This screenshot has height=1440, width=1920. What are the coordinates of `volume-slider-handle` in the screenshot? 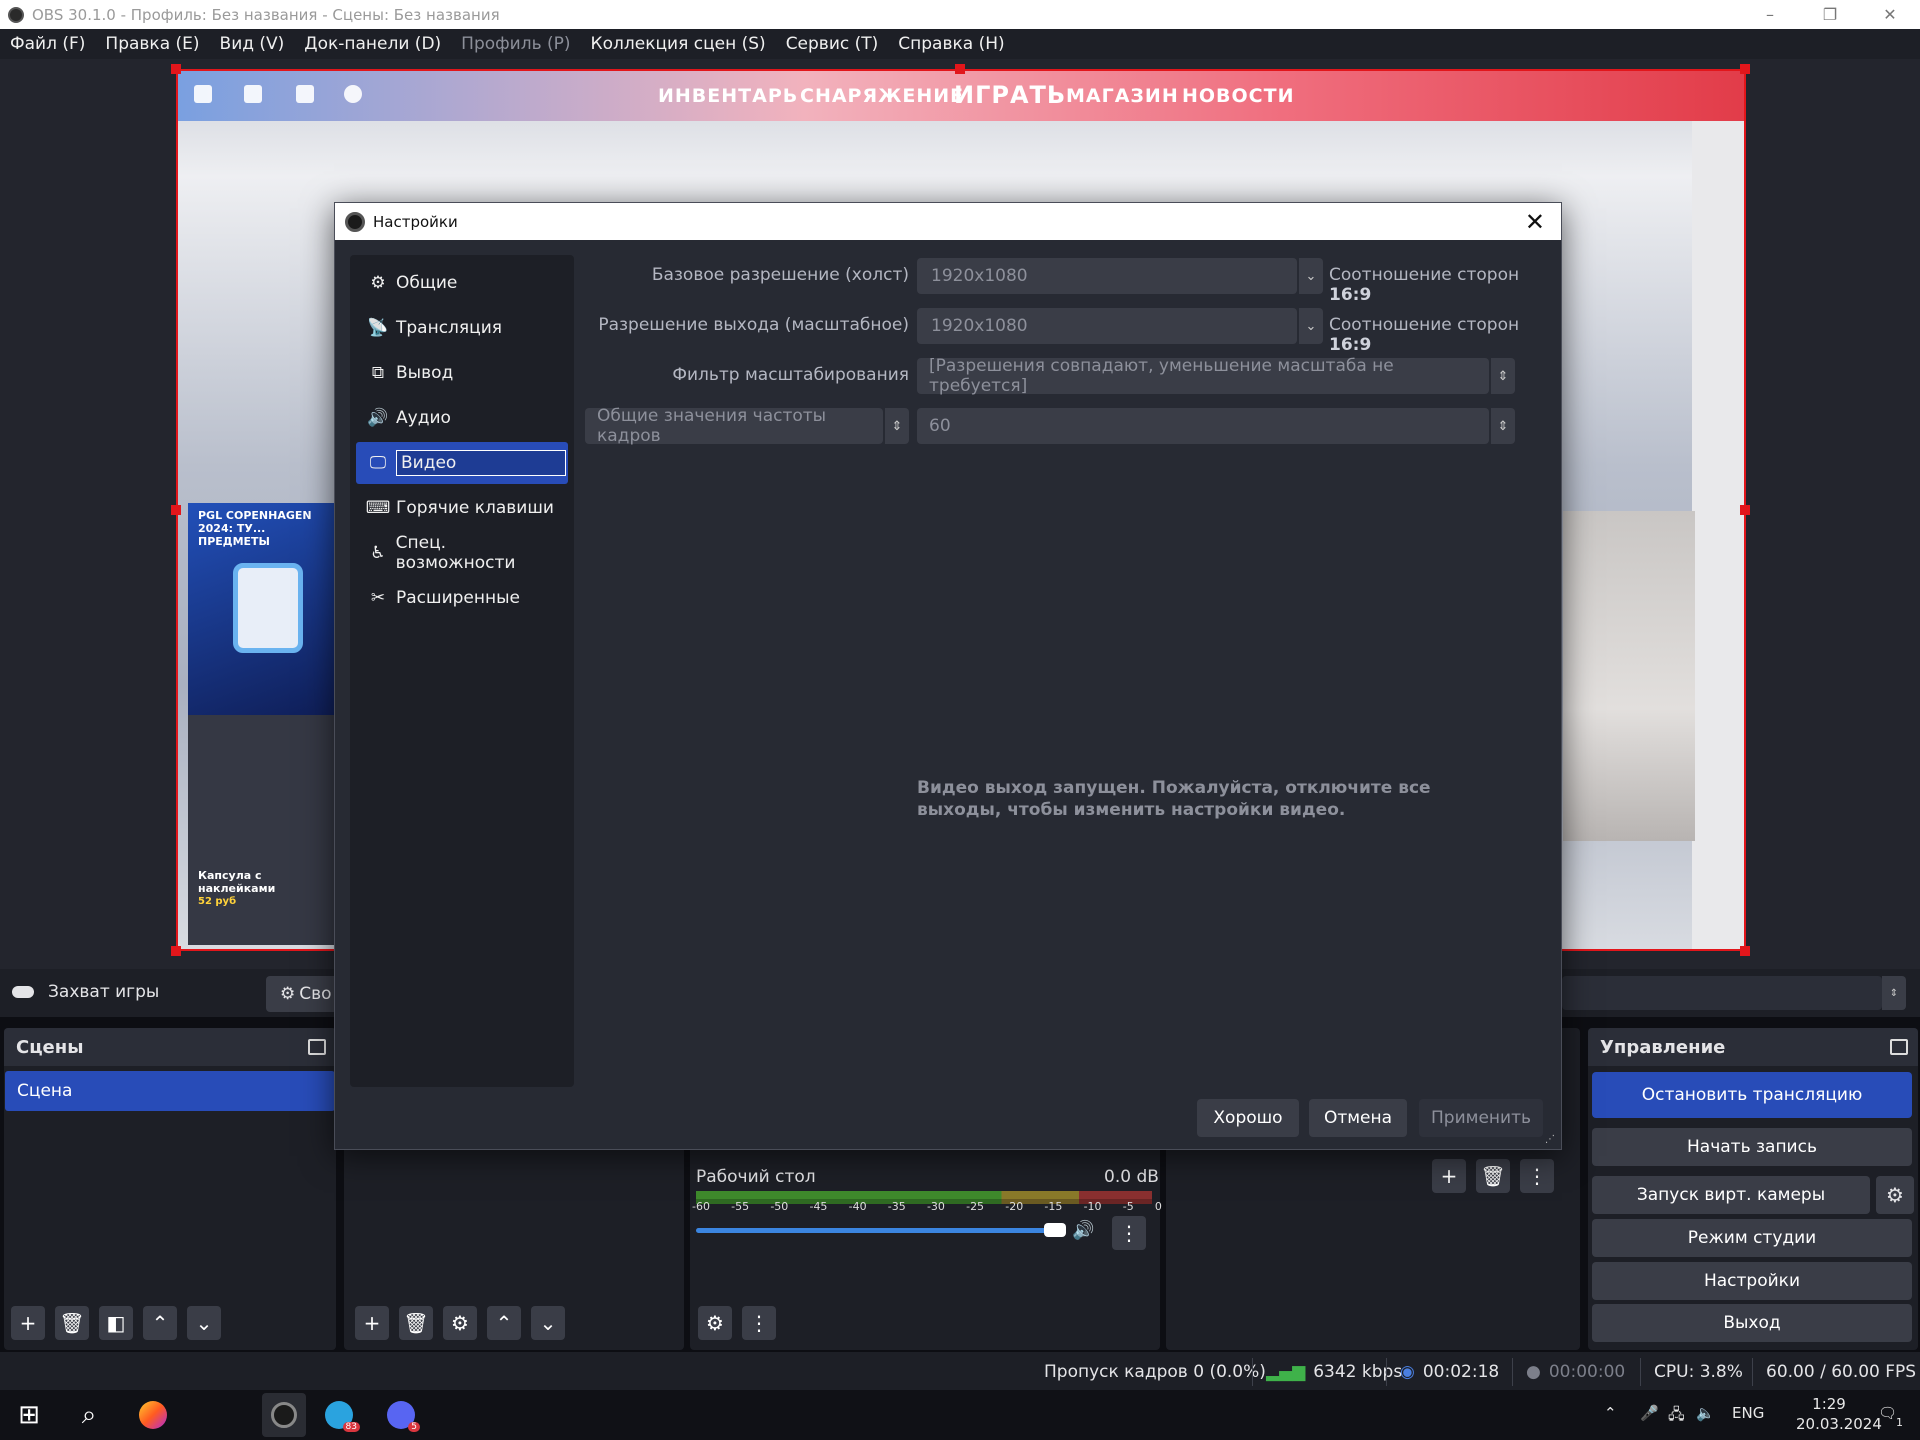 It's located at (1055, 1230).